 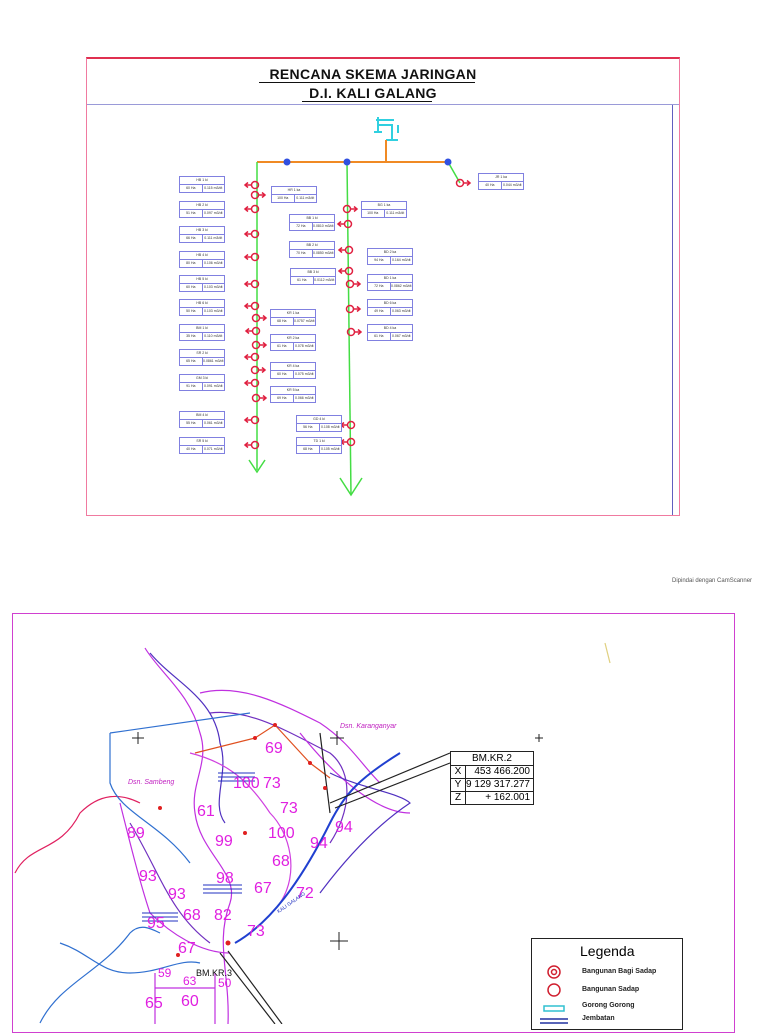 I want to click on box-flow: 0.111 m3/dt, so click(x=305, y=198).